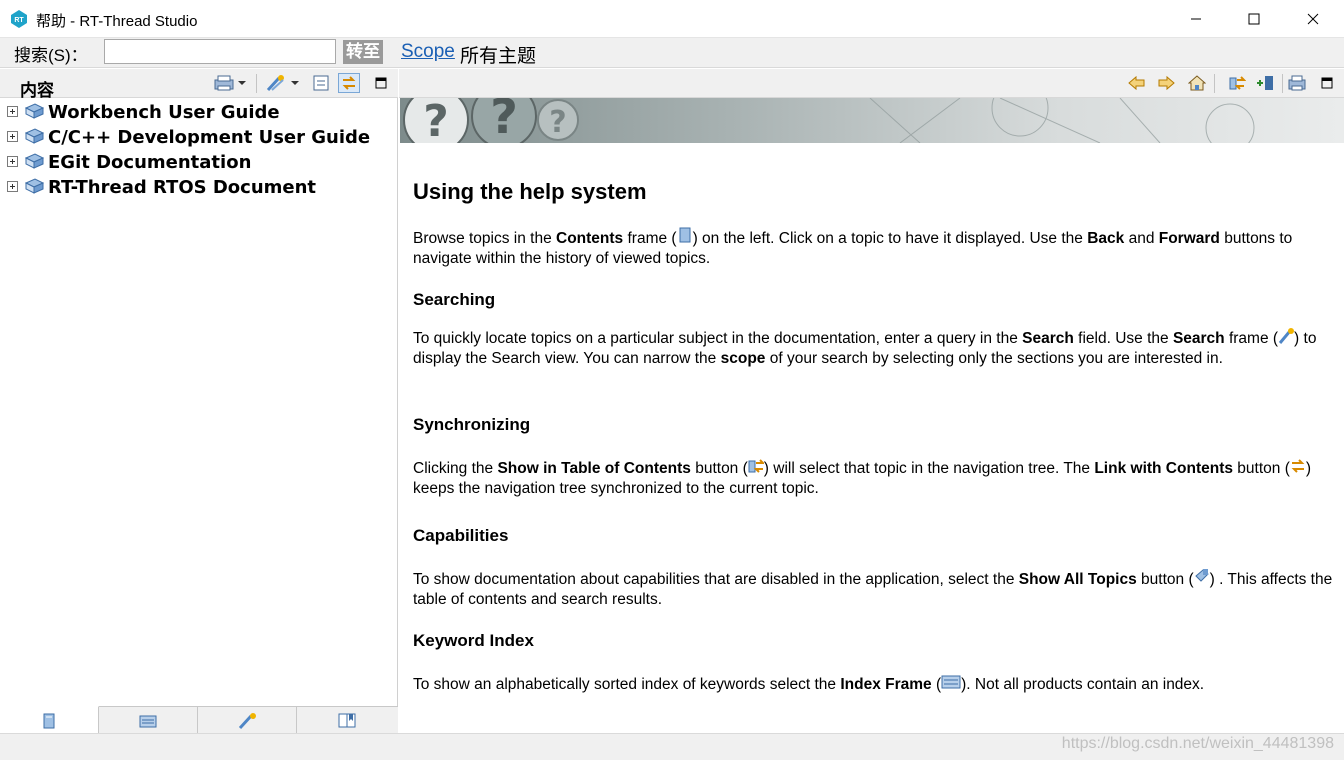 The height and width of the screenshot is (760, 1344). I want to click on view-tabs, so click(199, 720).